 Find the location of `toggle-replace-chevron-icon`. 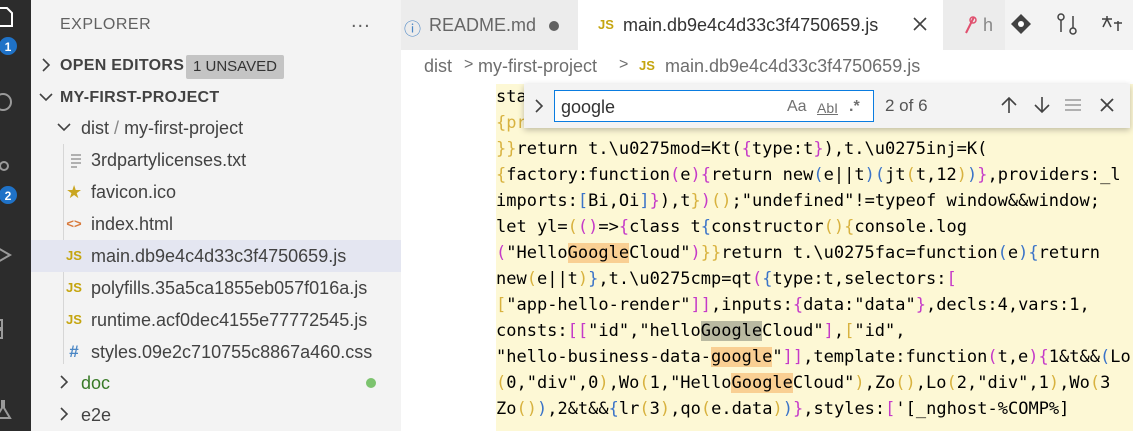

toggle-replace-chevron-icon is located at coordinates (539, 106).